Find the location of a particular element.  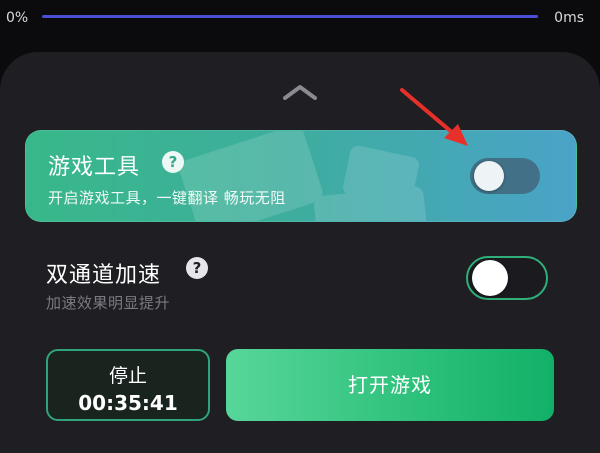

stop-button: 停止 00:35:41 is located at coordinates (128, 385).